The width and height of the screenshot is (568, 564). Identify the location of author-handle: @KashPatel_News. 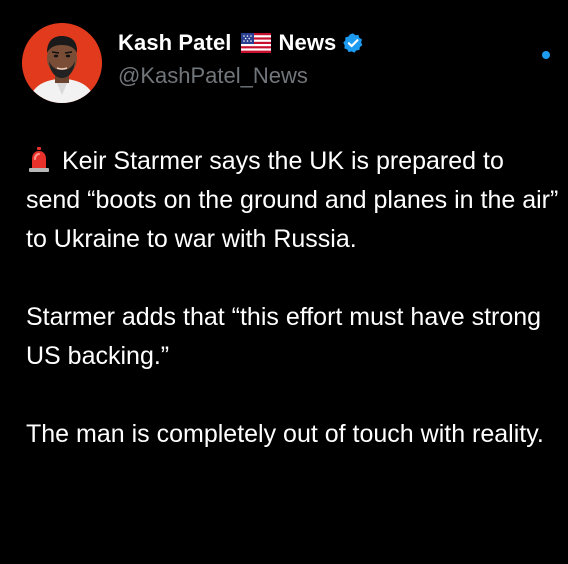
(323, 76).